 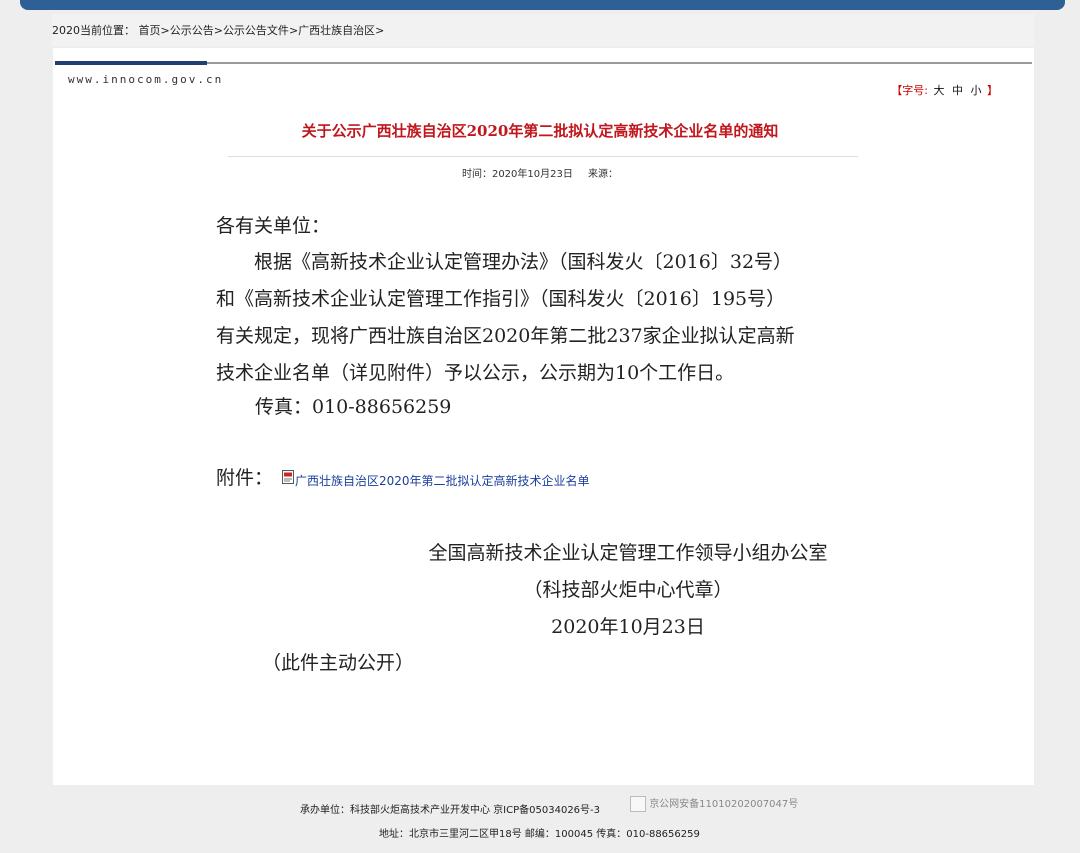 I want to click on font-size-control: 【字号: 大 中 小 】, so click(x=944, y=90).